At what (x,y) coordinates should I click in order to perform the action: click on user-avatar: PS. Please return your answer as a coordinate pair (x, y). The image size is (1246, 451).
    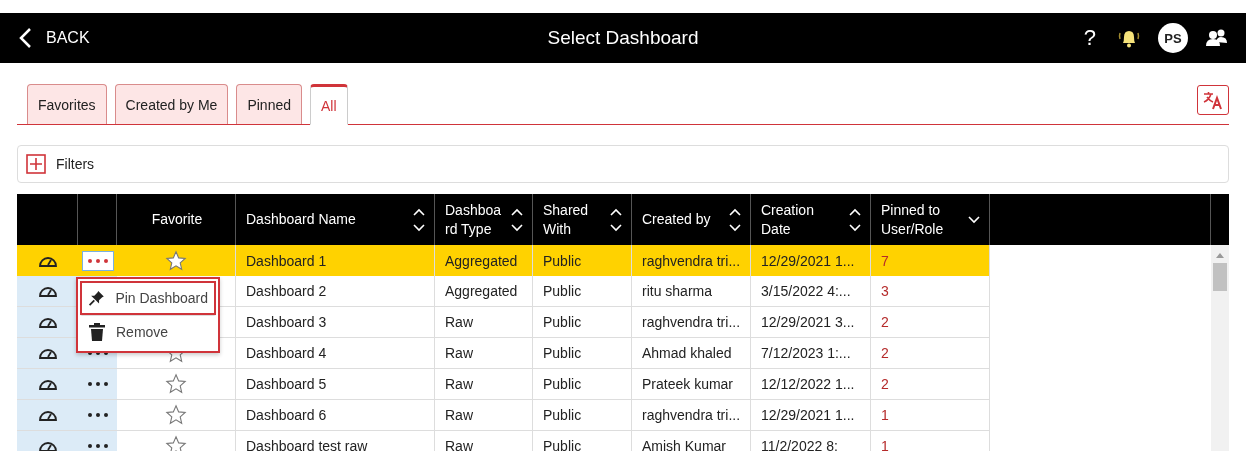
    Looking at the image, I should click on (1173, 38).